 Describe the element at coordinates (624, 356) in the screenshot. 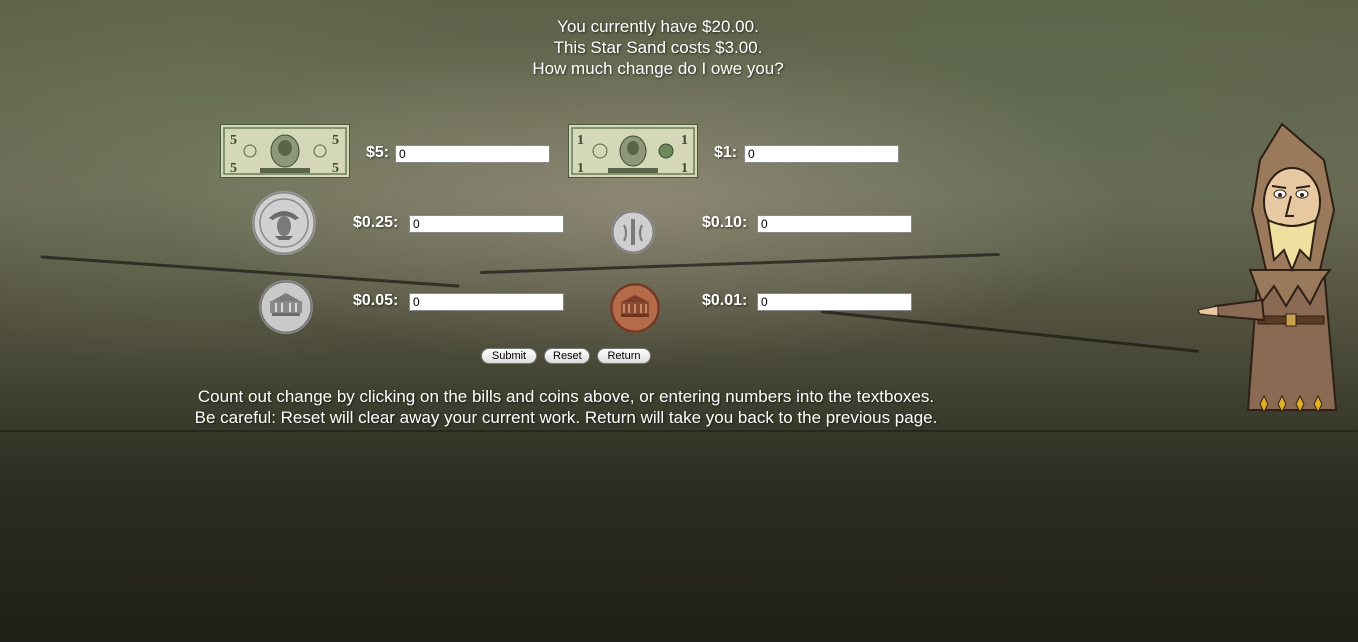

I see `return-button: Return` at that location.